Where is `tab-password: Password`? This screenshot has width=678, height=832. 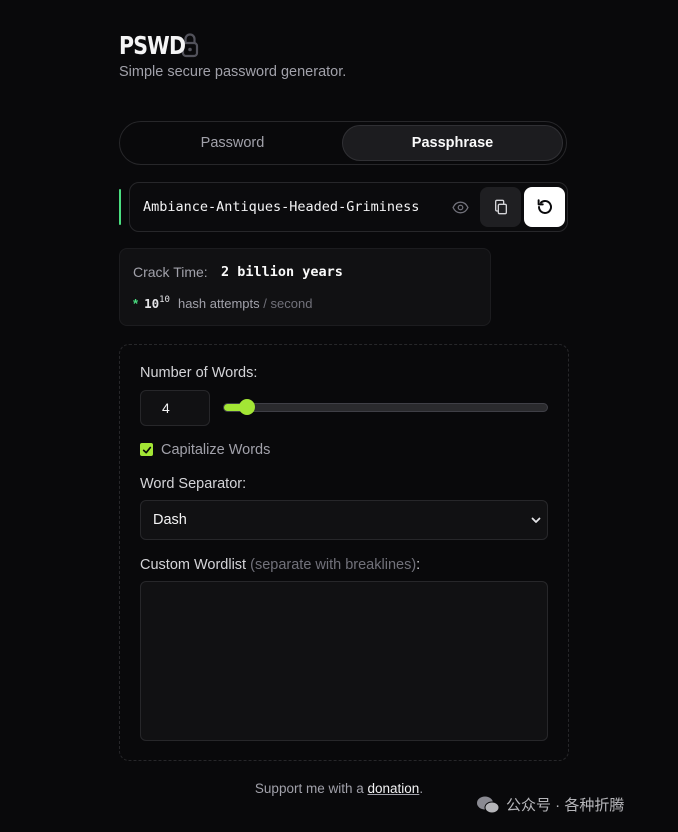
tab-password: Password is located at coordinates (232, 143).